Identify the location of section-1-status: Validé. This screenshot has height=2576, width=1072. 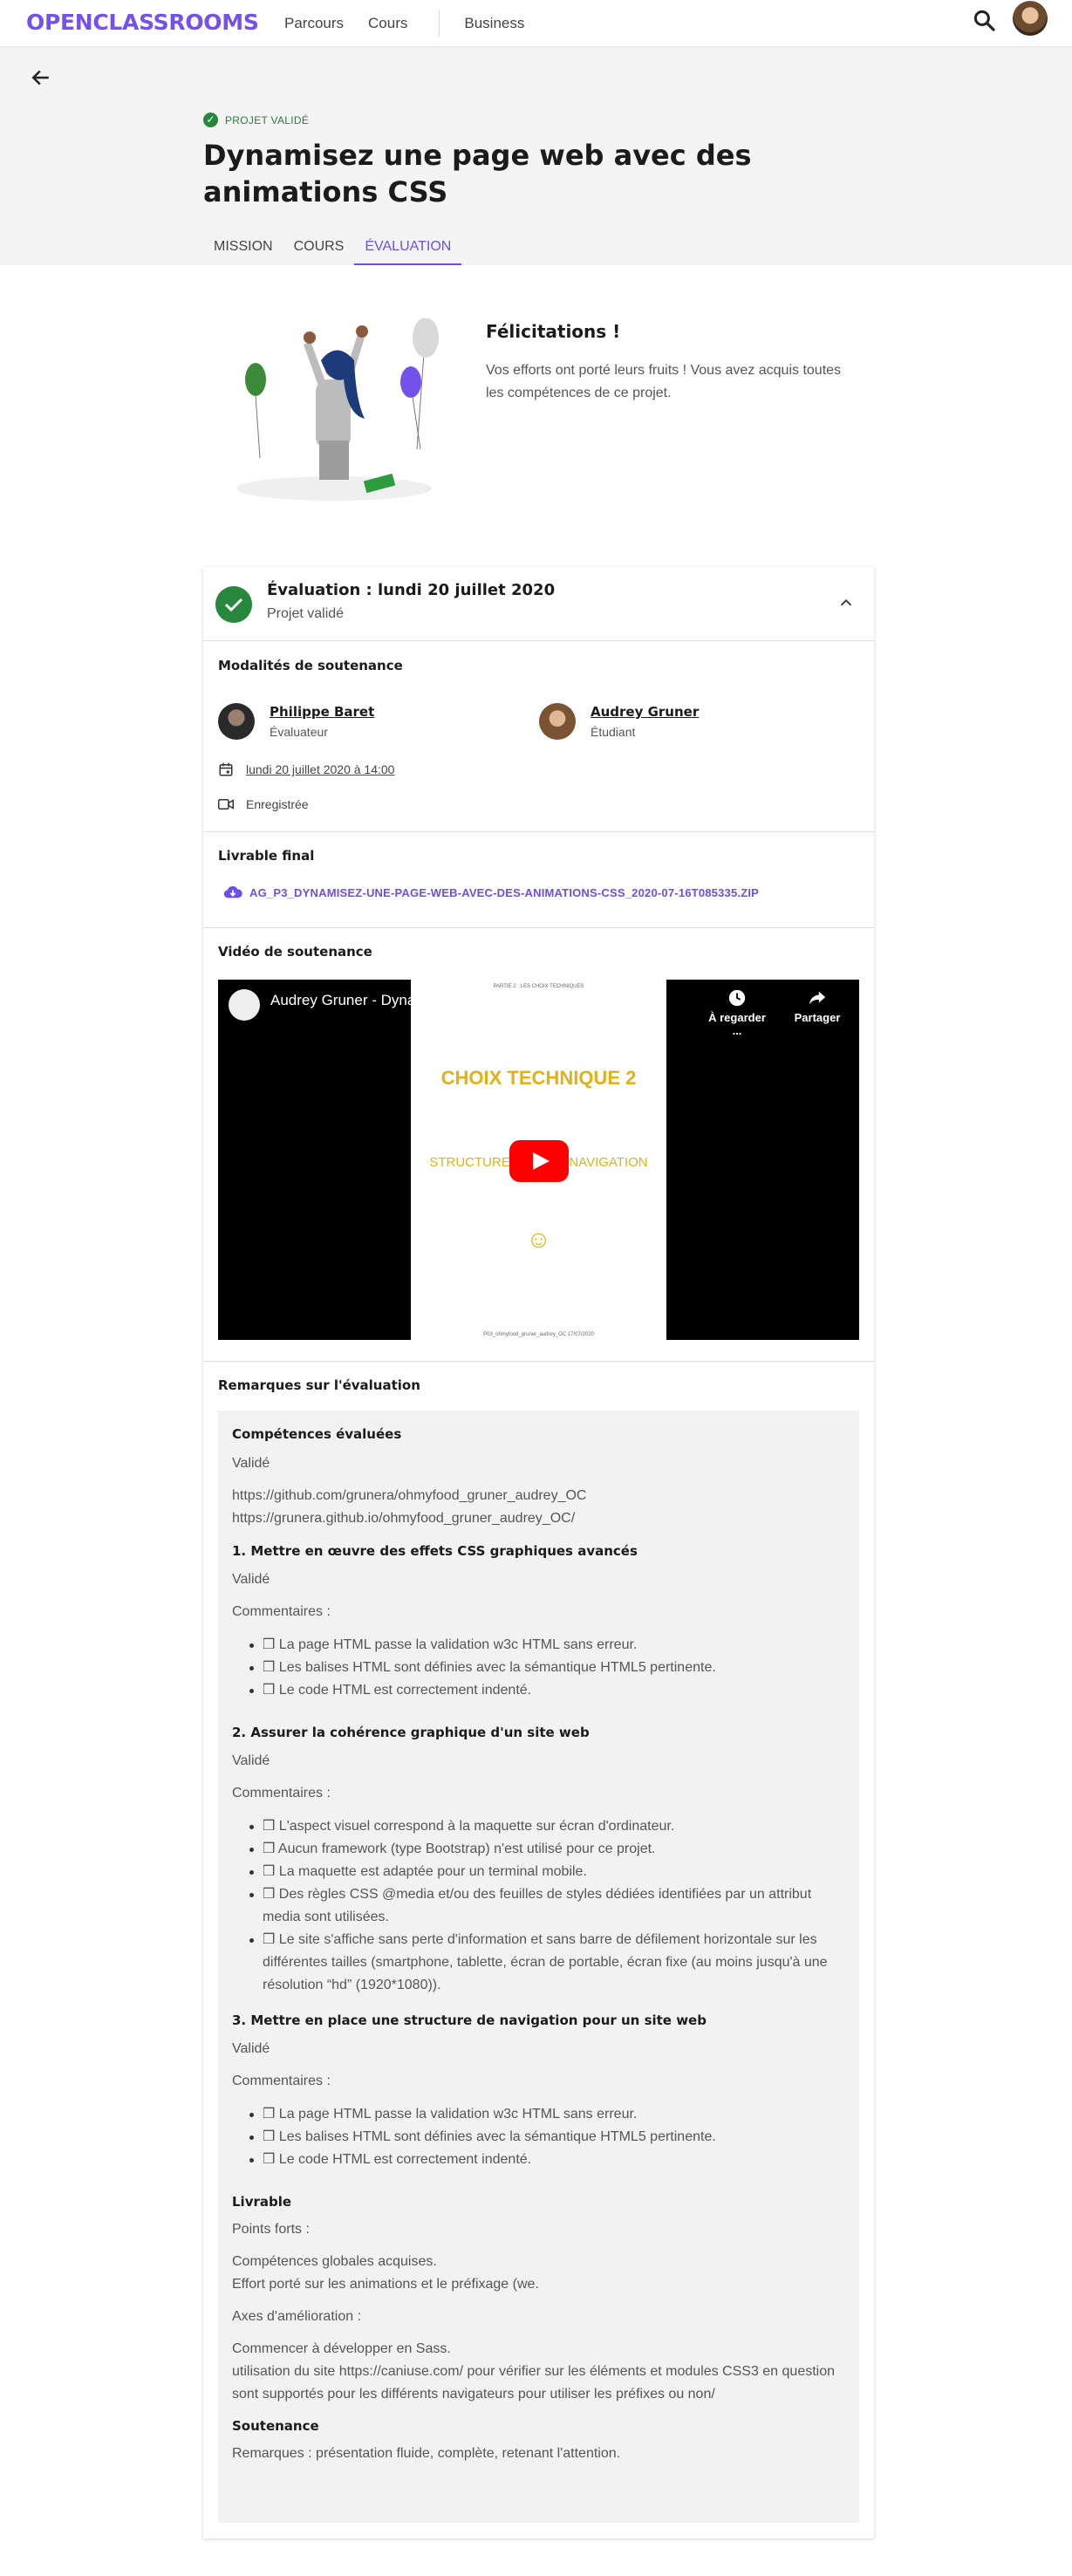
(251, 1579).